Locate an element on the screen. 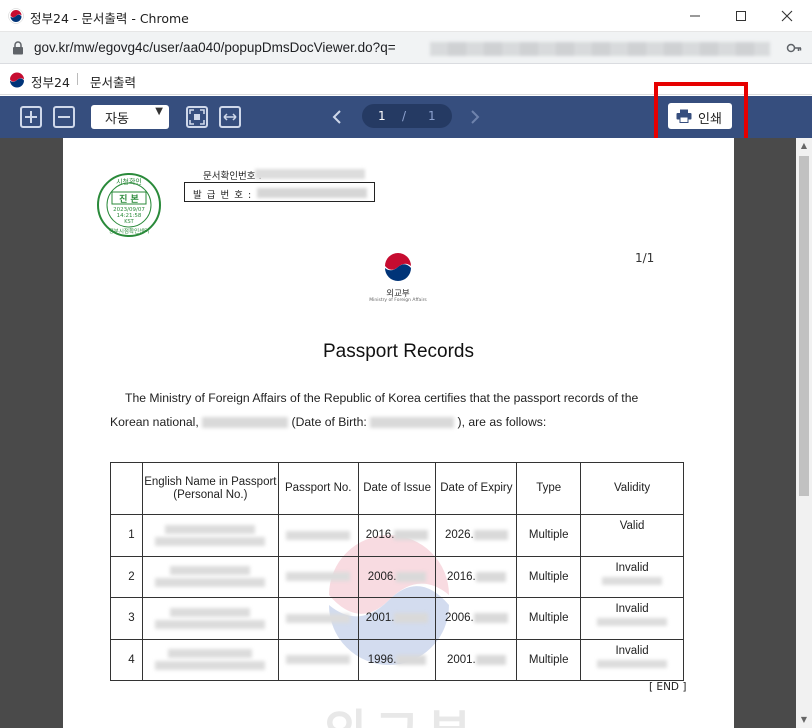  row-number: 3 is located at coordinates (126, 618).